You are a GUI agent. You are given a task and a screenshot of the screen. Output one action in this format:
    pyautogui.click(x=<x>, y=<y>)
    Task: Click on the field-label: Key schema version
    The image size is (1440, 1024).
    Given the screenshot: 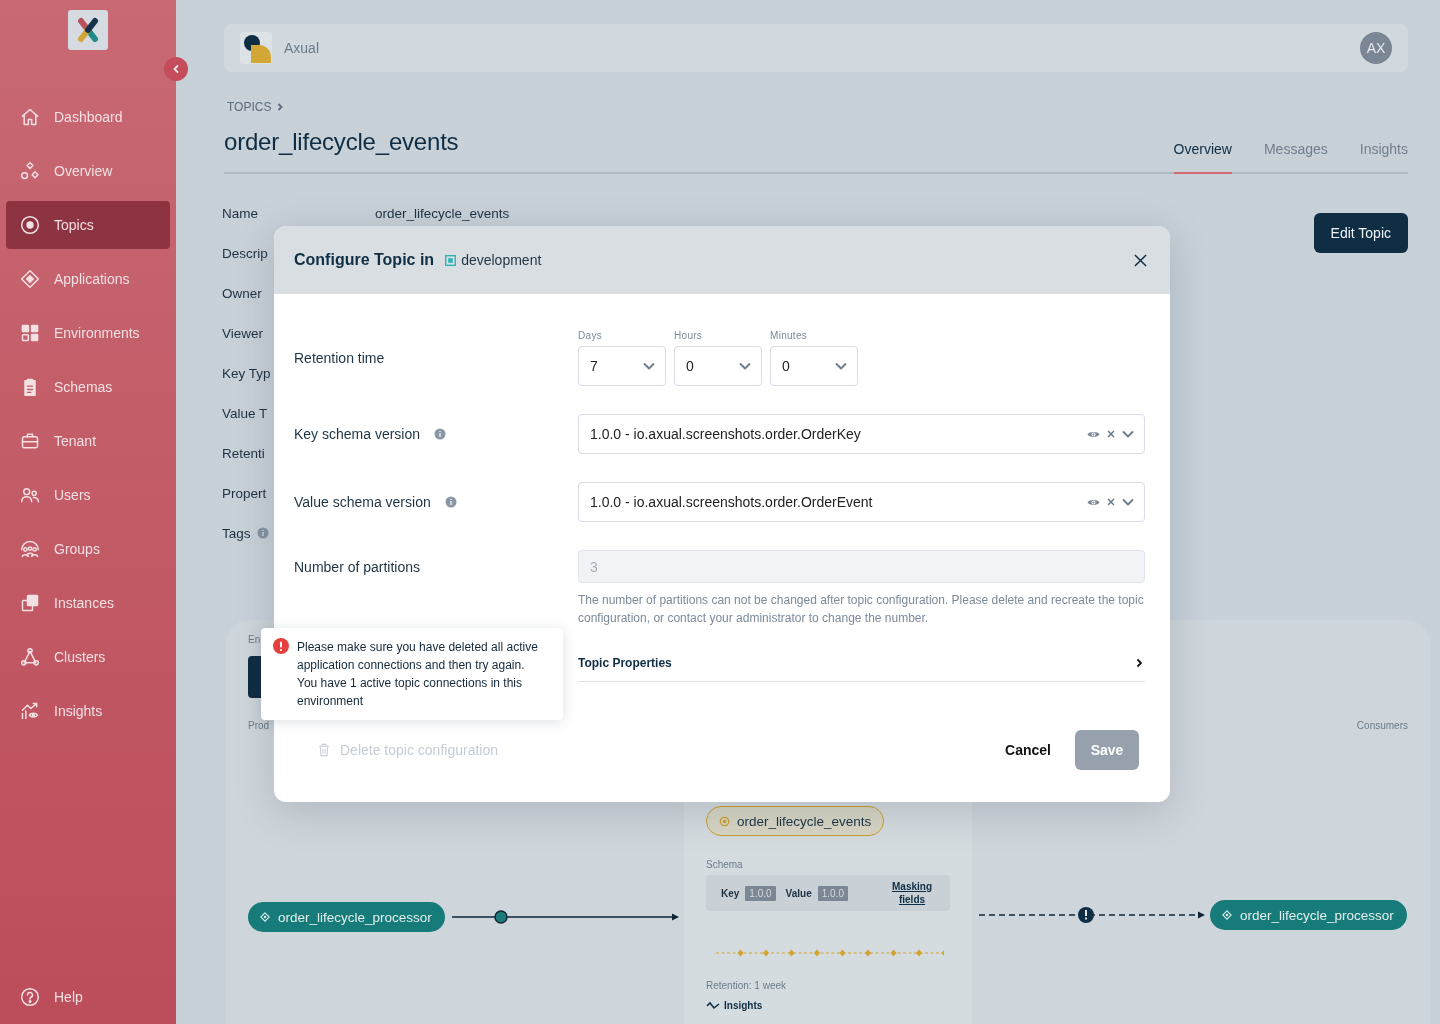 What is the action you would take?
    pyautogui.click(x=357, y=434)
    